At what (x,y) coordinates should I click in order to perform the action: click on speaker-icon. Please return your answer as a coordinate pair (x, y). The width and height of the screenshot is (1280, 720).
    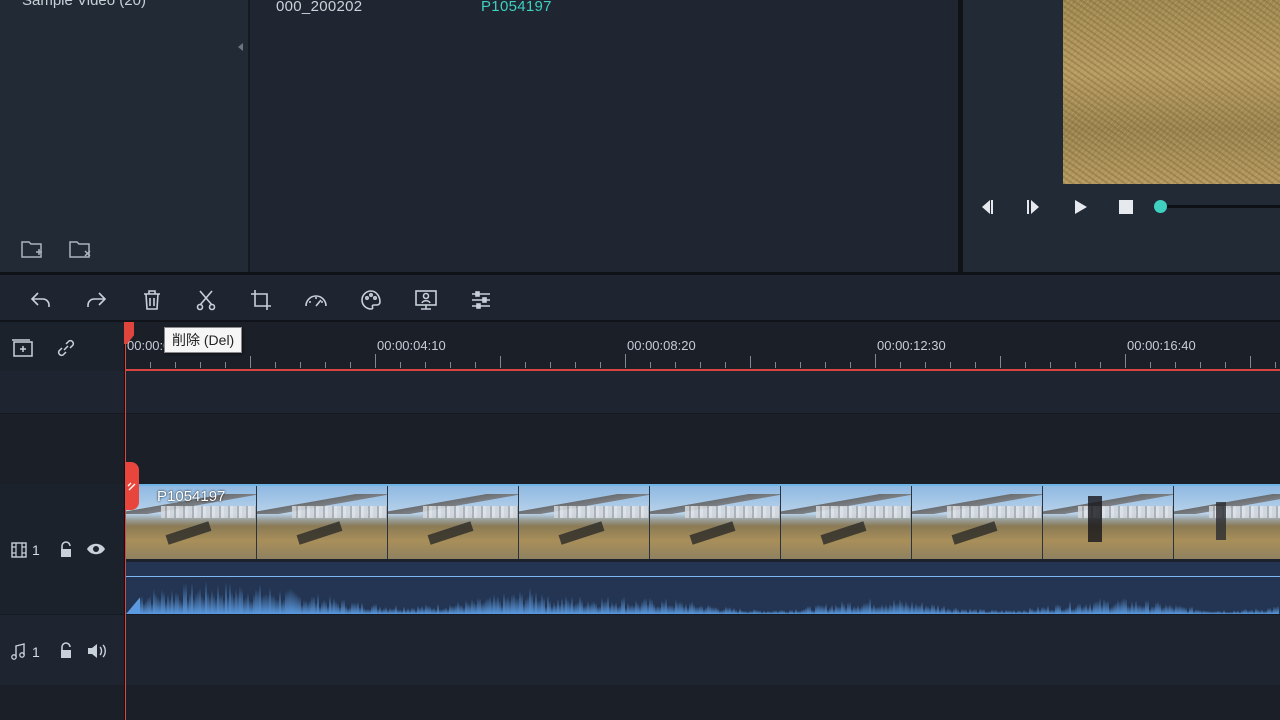
    Looking at the image, I should click on (97, 653).